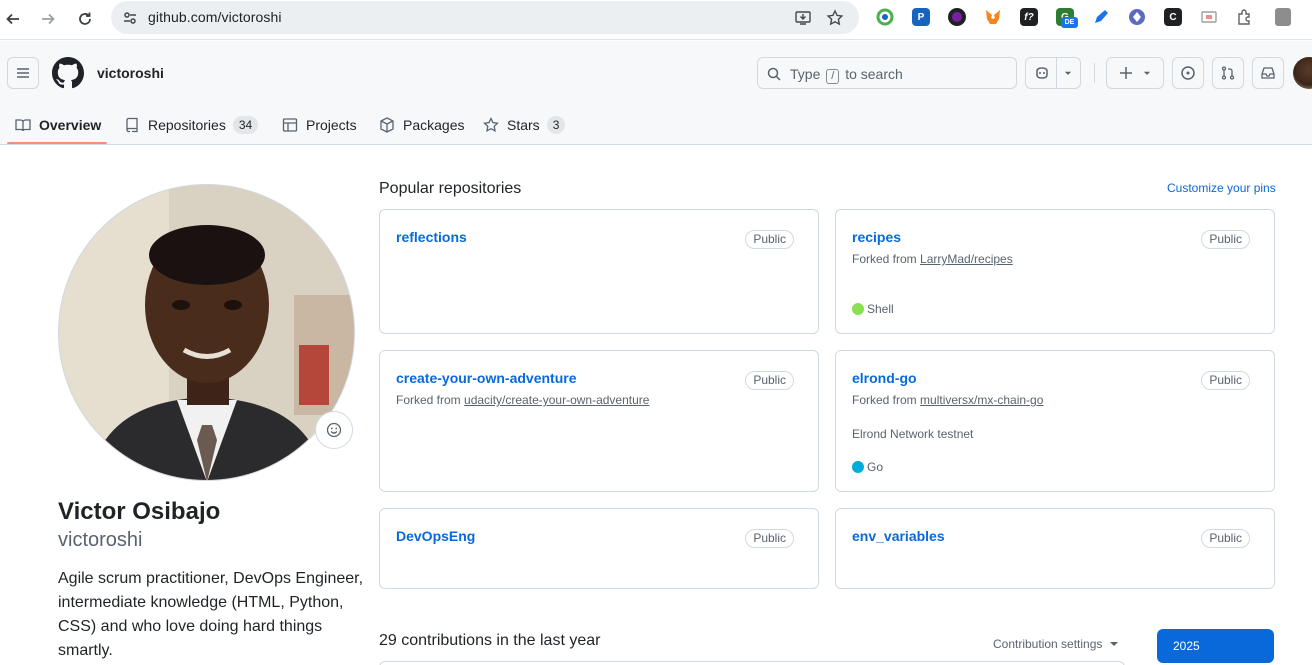  What do you see at coordinates (70, 125) in the screenshot?
I see `tab-label: Overview` at bounding box center [70, 125].